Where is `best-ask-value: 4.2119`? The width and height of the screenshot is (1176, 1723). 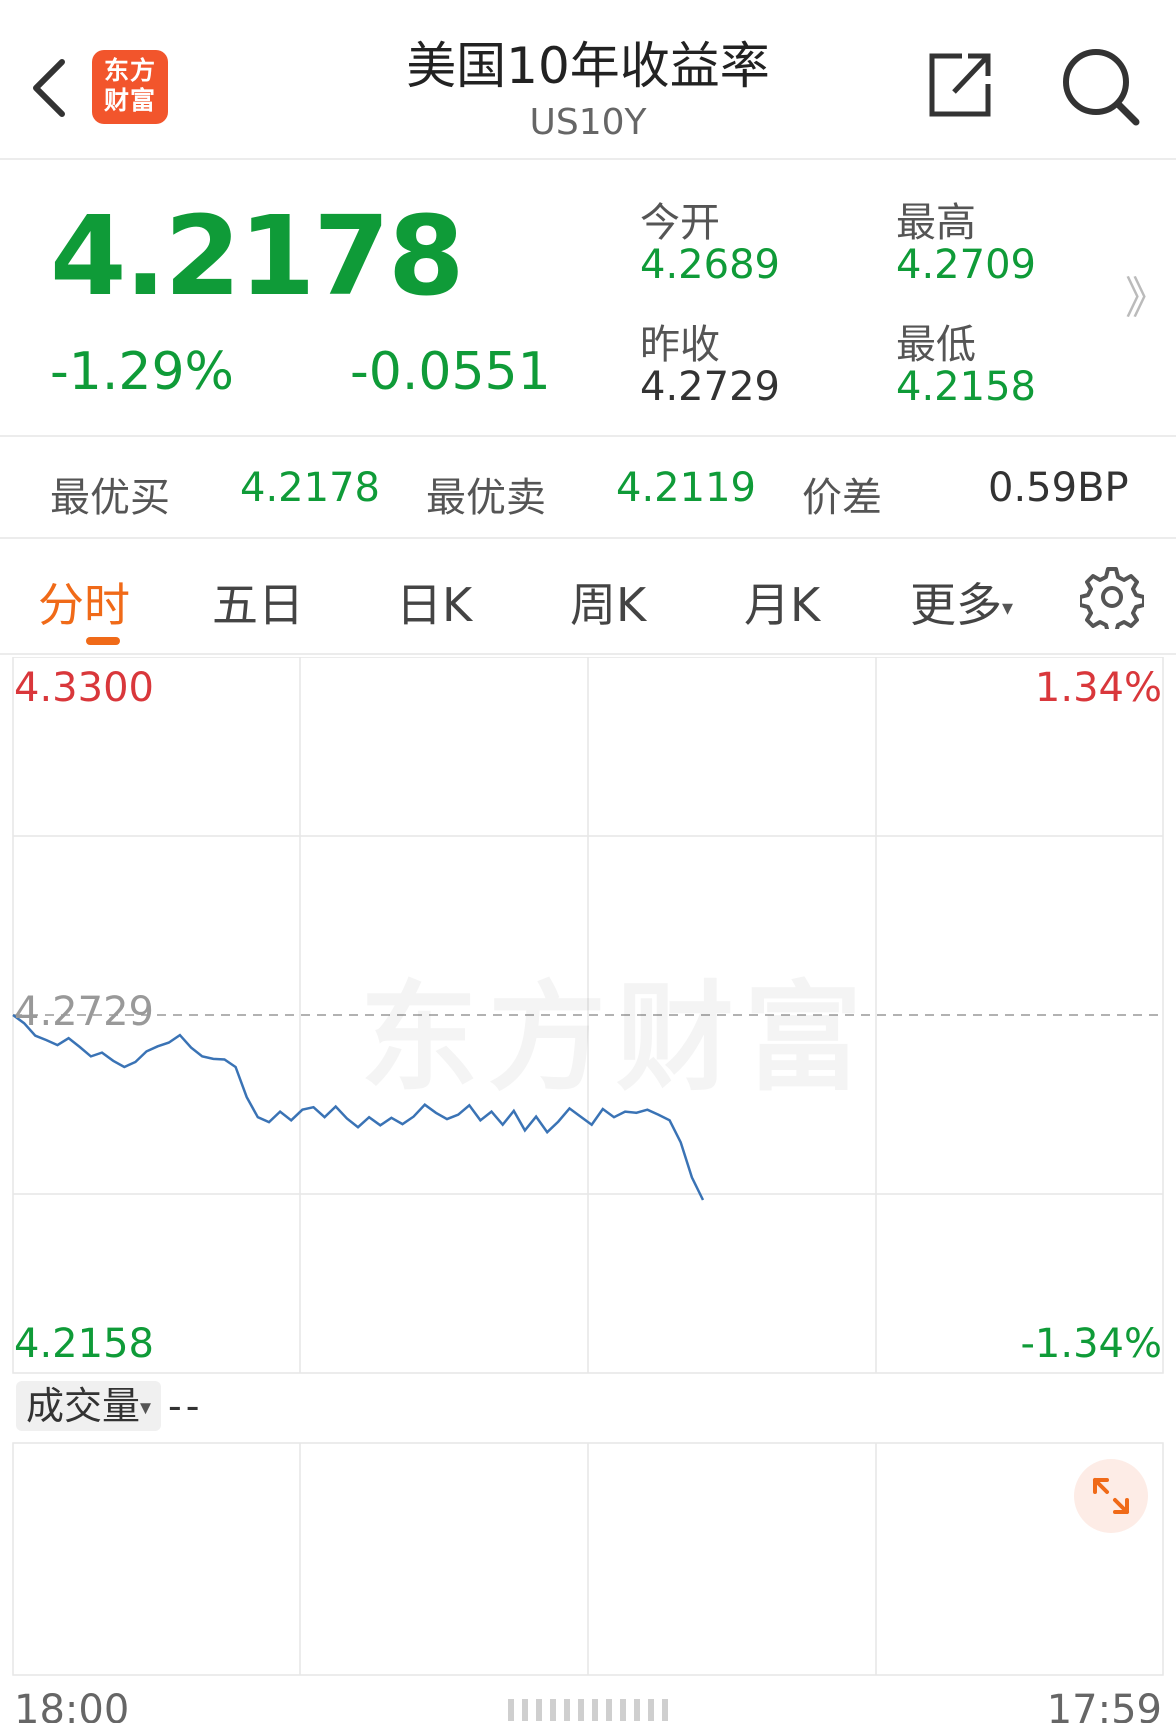 best-ask-value: 4.2119 is located at coordinates (686, 488).